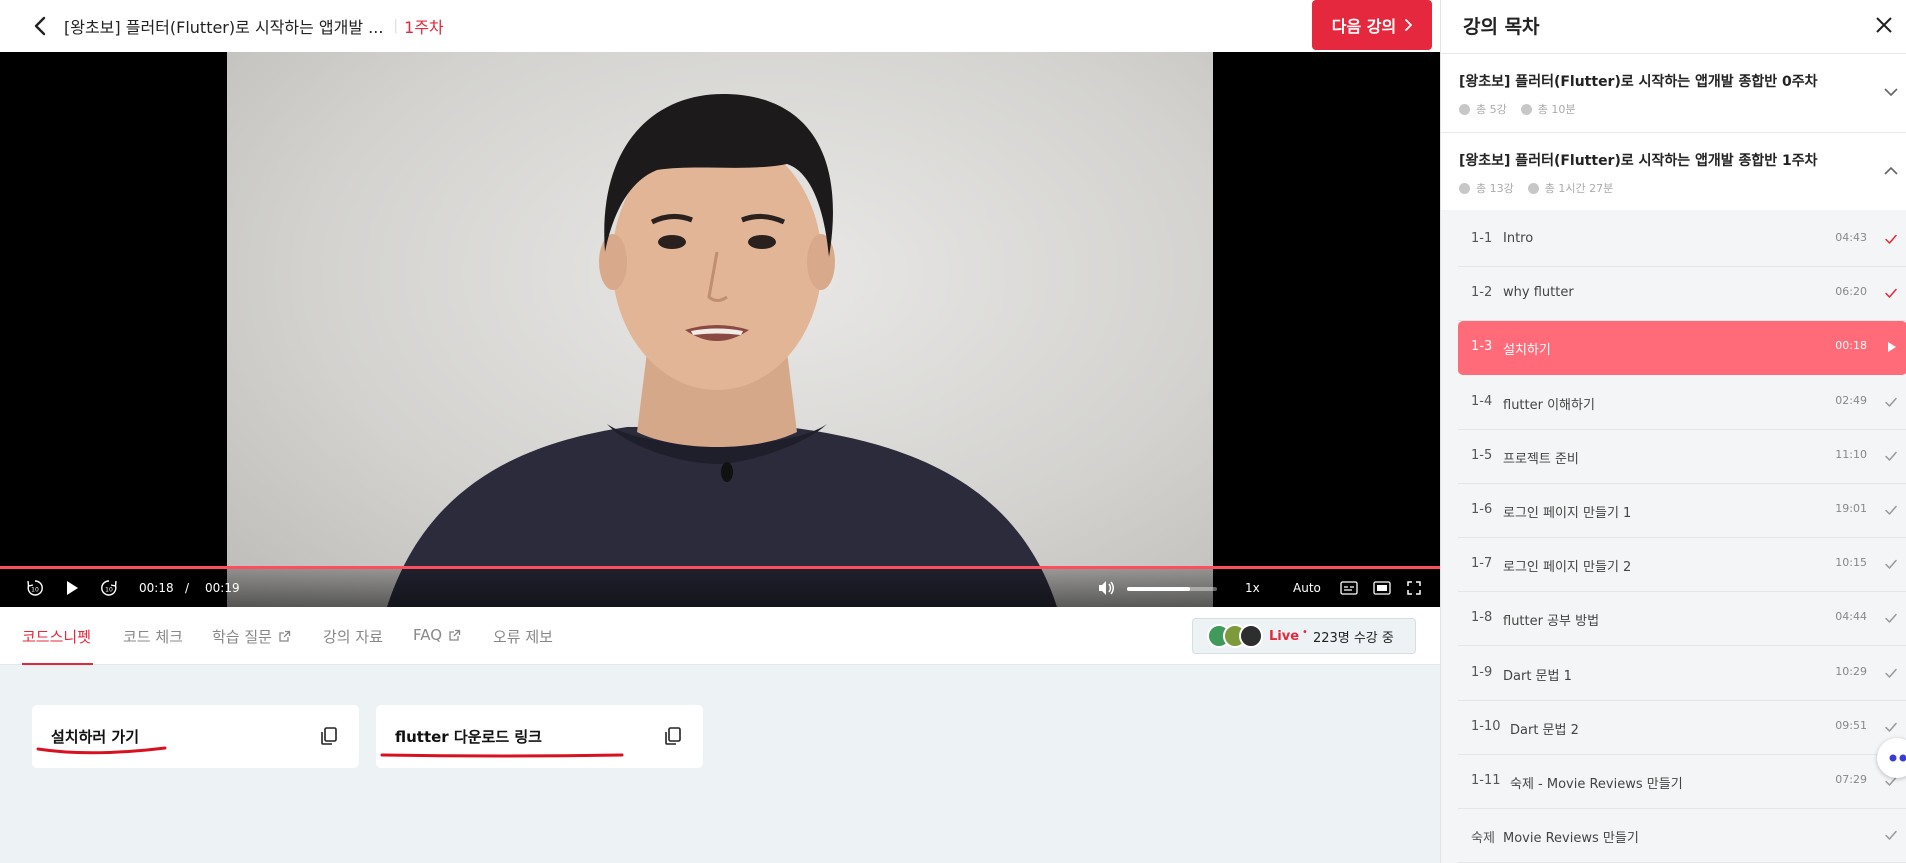 The height and width of the screenshot is (863, 1906). What do you see at coordinates (1851, 617) in the screenshot?
I see `lesson-duration: 04:44` at bounding box center [1851, 617].